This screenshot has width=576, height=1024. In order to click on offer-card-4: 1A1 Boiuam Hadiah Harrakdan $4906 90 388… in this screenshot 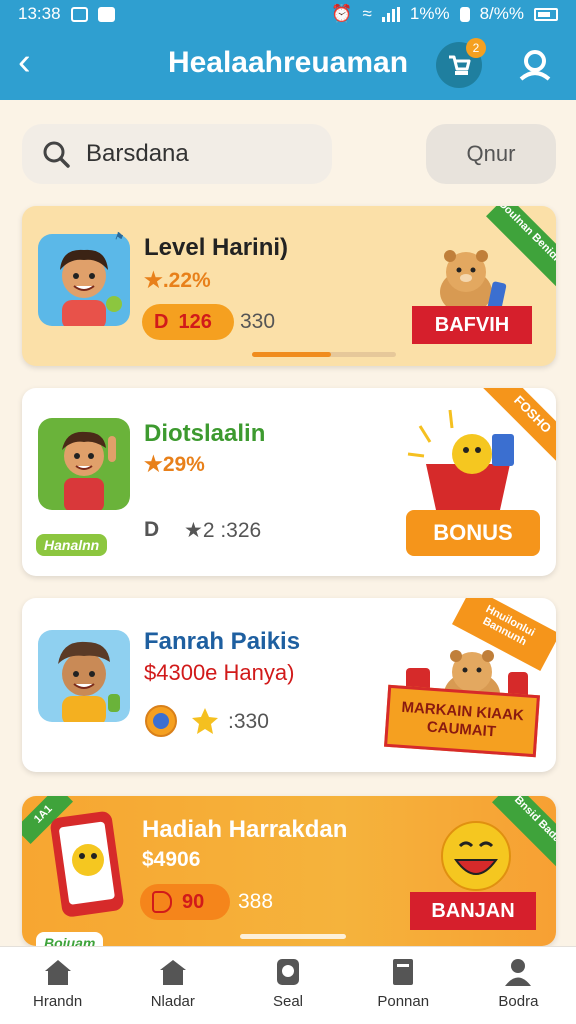, I will do `click(289, 871)`.